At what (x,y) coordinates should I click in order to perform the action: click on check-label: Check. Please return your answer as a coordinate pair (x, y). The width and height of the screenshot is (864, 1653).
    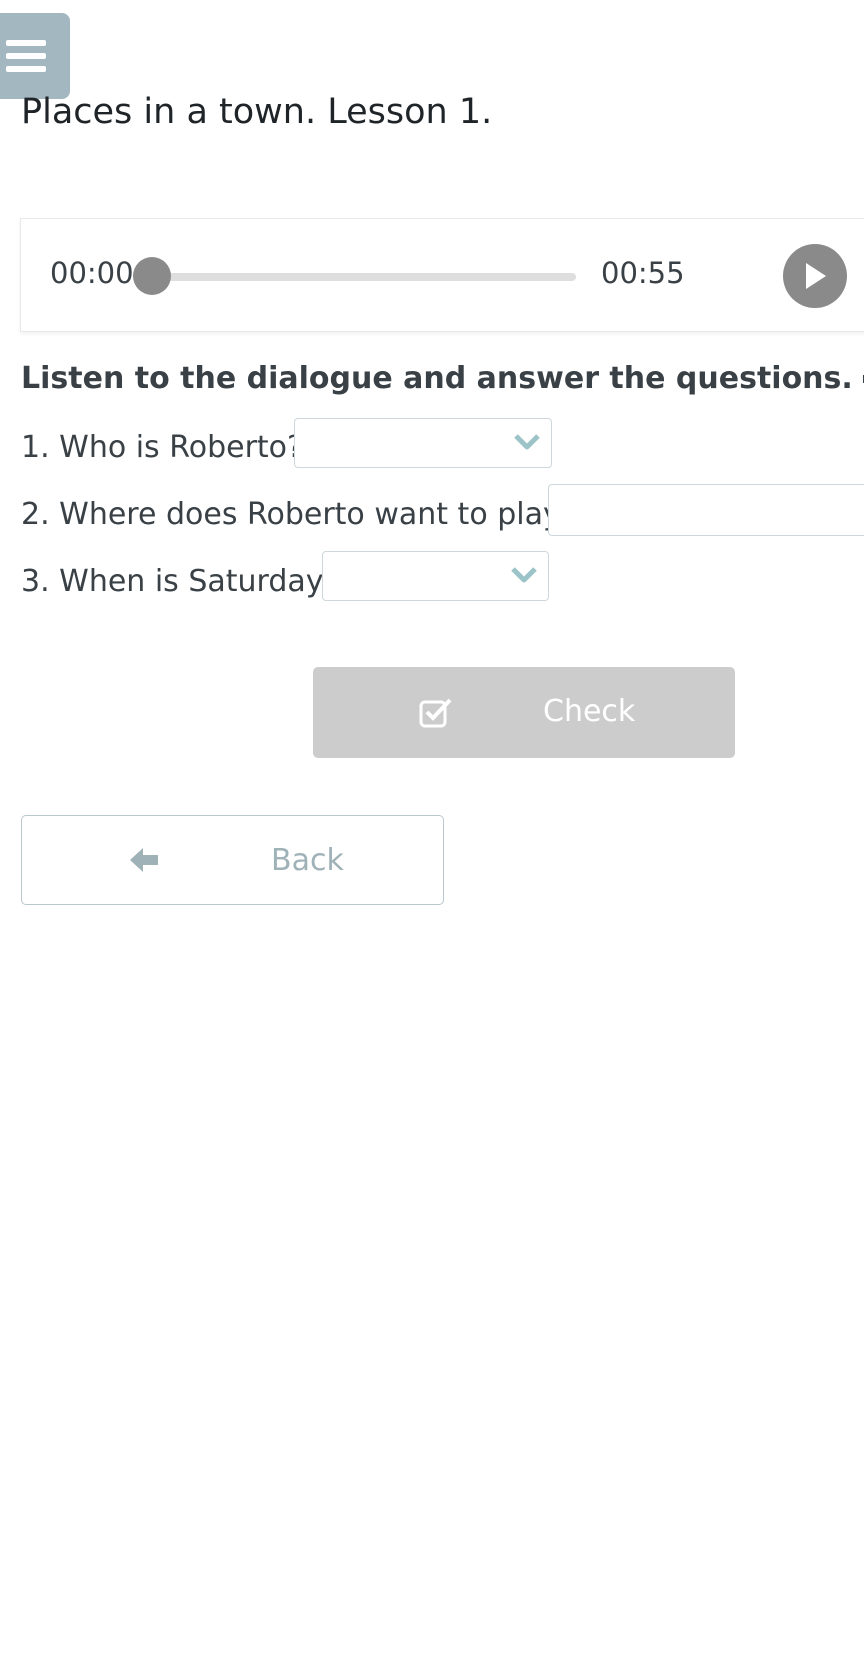
    Looking at the image, I should click on (589, 711).